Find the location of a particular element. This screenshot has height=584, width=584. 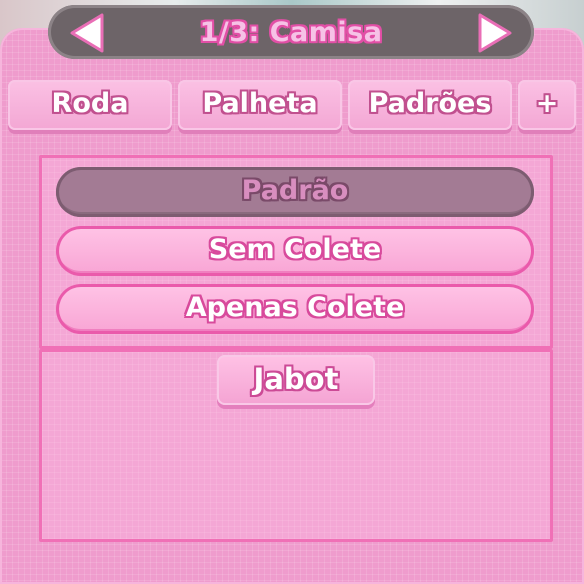

tab-padroes: Padrões is located at coordinates (430, 105).